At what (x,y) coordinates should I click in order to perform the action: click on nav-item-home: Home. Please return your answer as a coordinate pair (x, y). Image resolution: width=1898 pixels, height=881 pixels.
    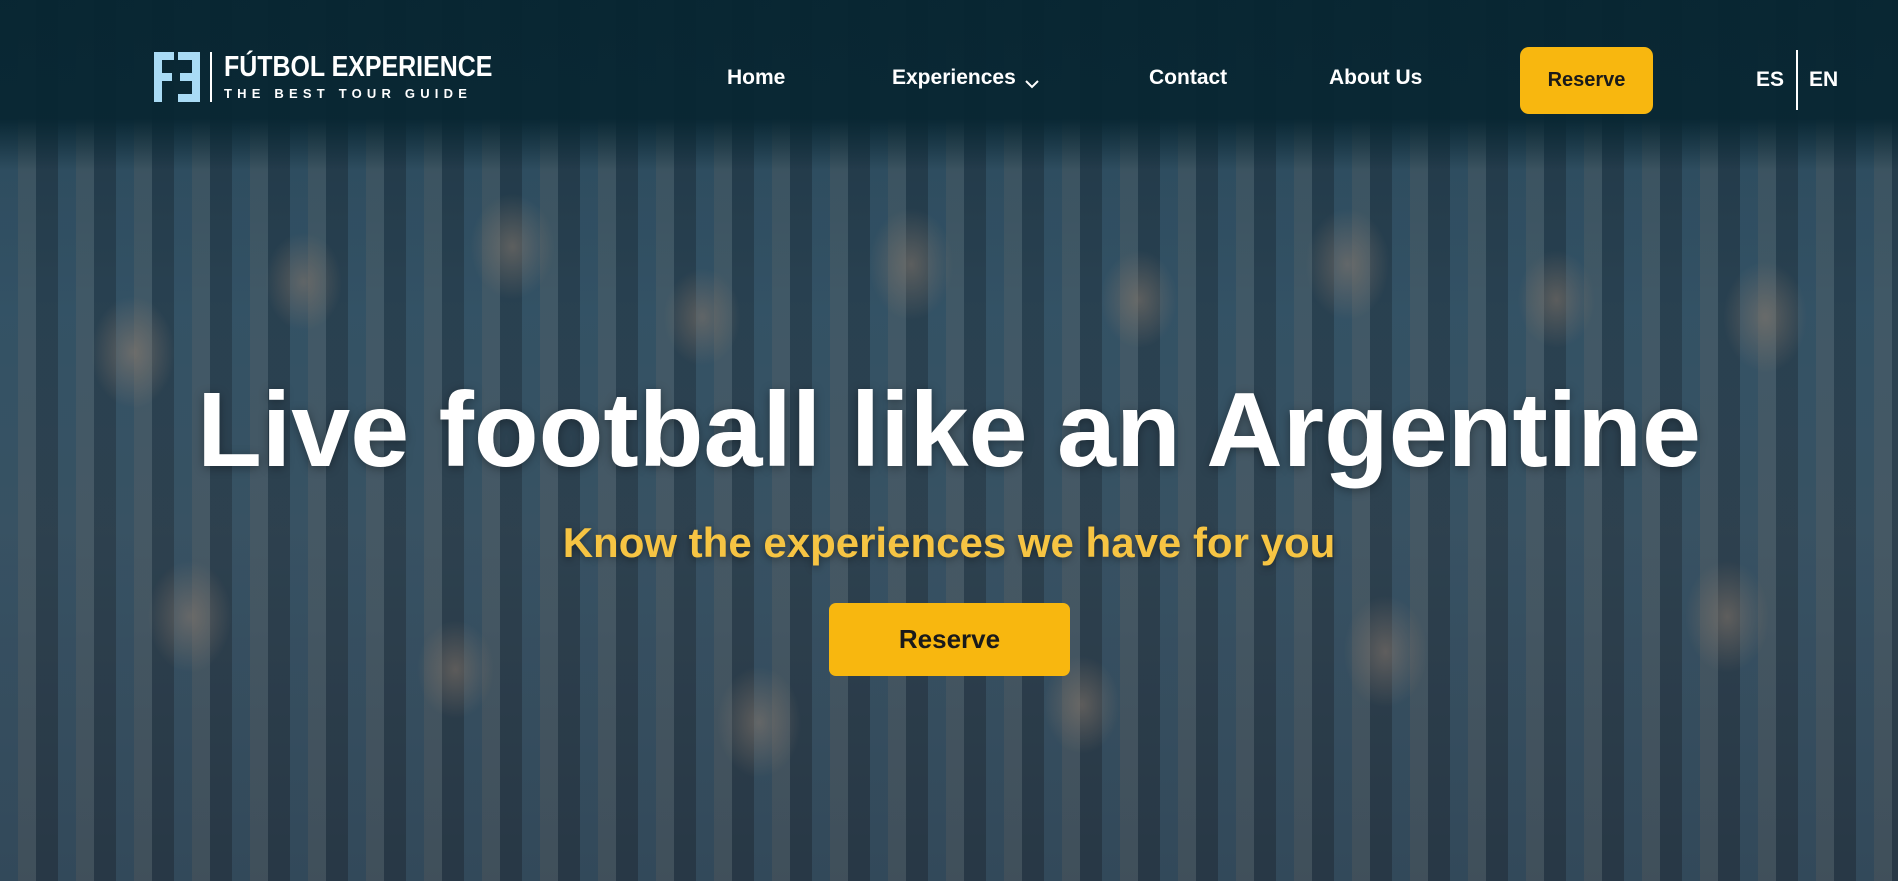
    Looking at the image, I should click on (756, 78).